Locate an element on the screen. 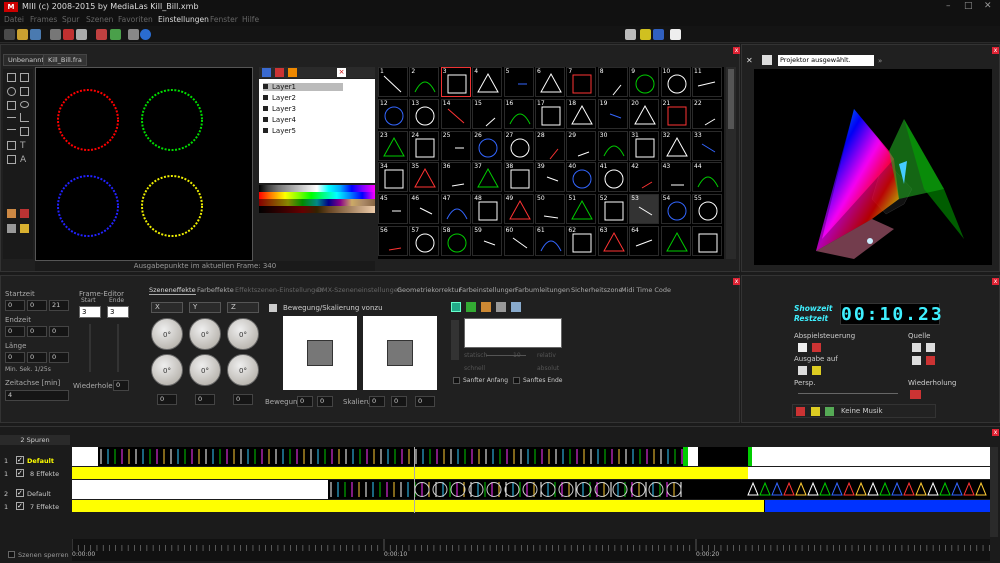  y-axis-select: Y is located at coordinates (205, 307).